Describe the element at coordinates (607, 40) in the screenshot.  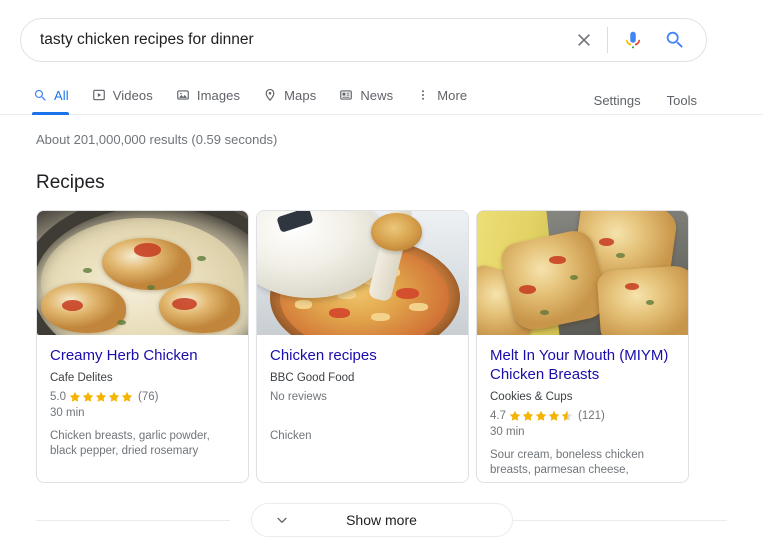
I see `search-divider` at that location.